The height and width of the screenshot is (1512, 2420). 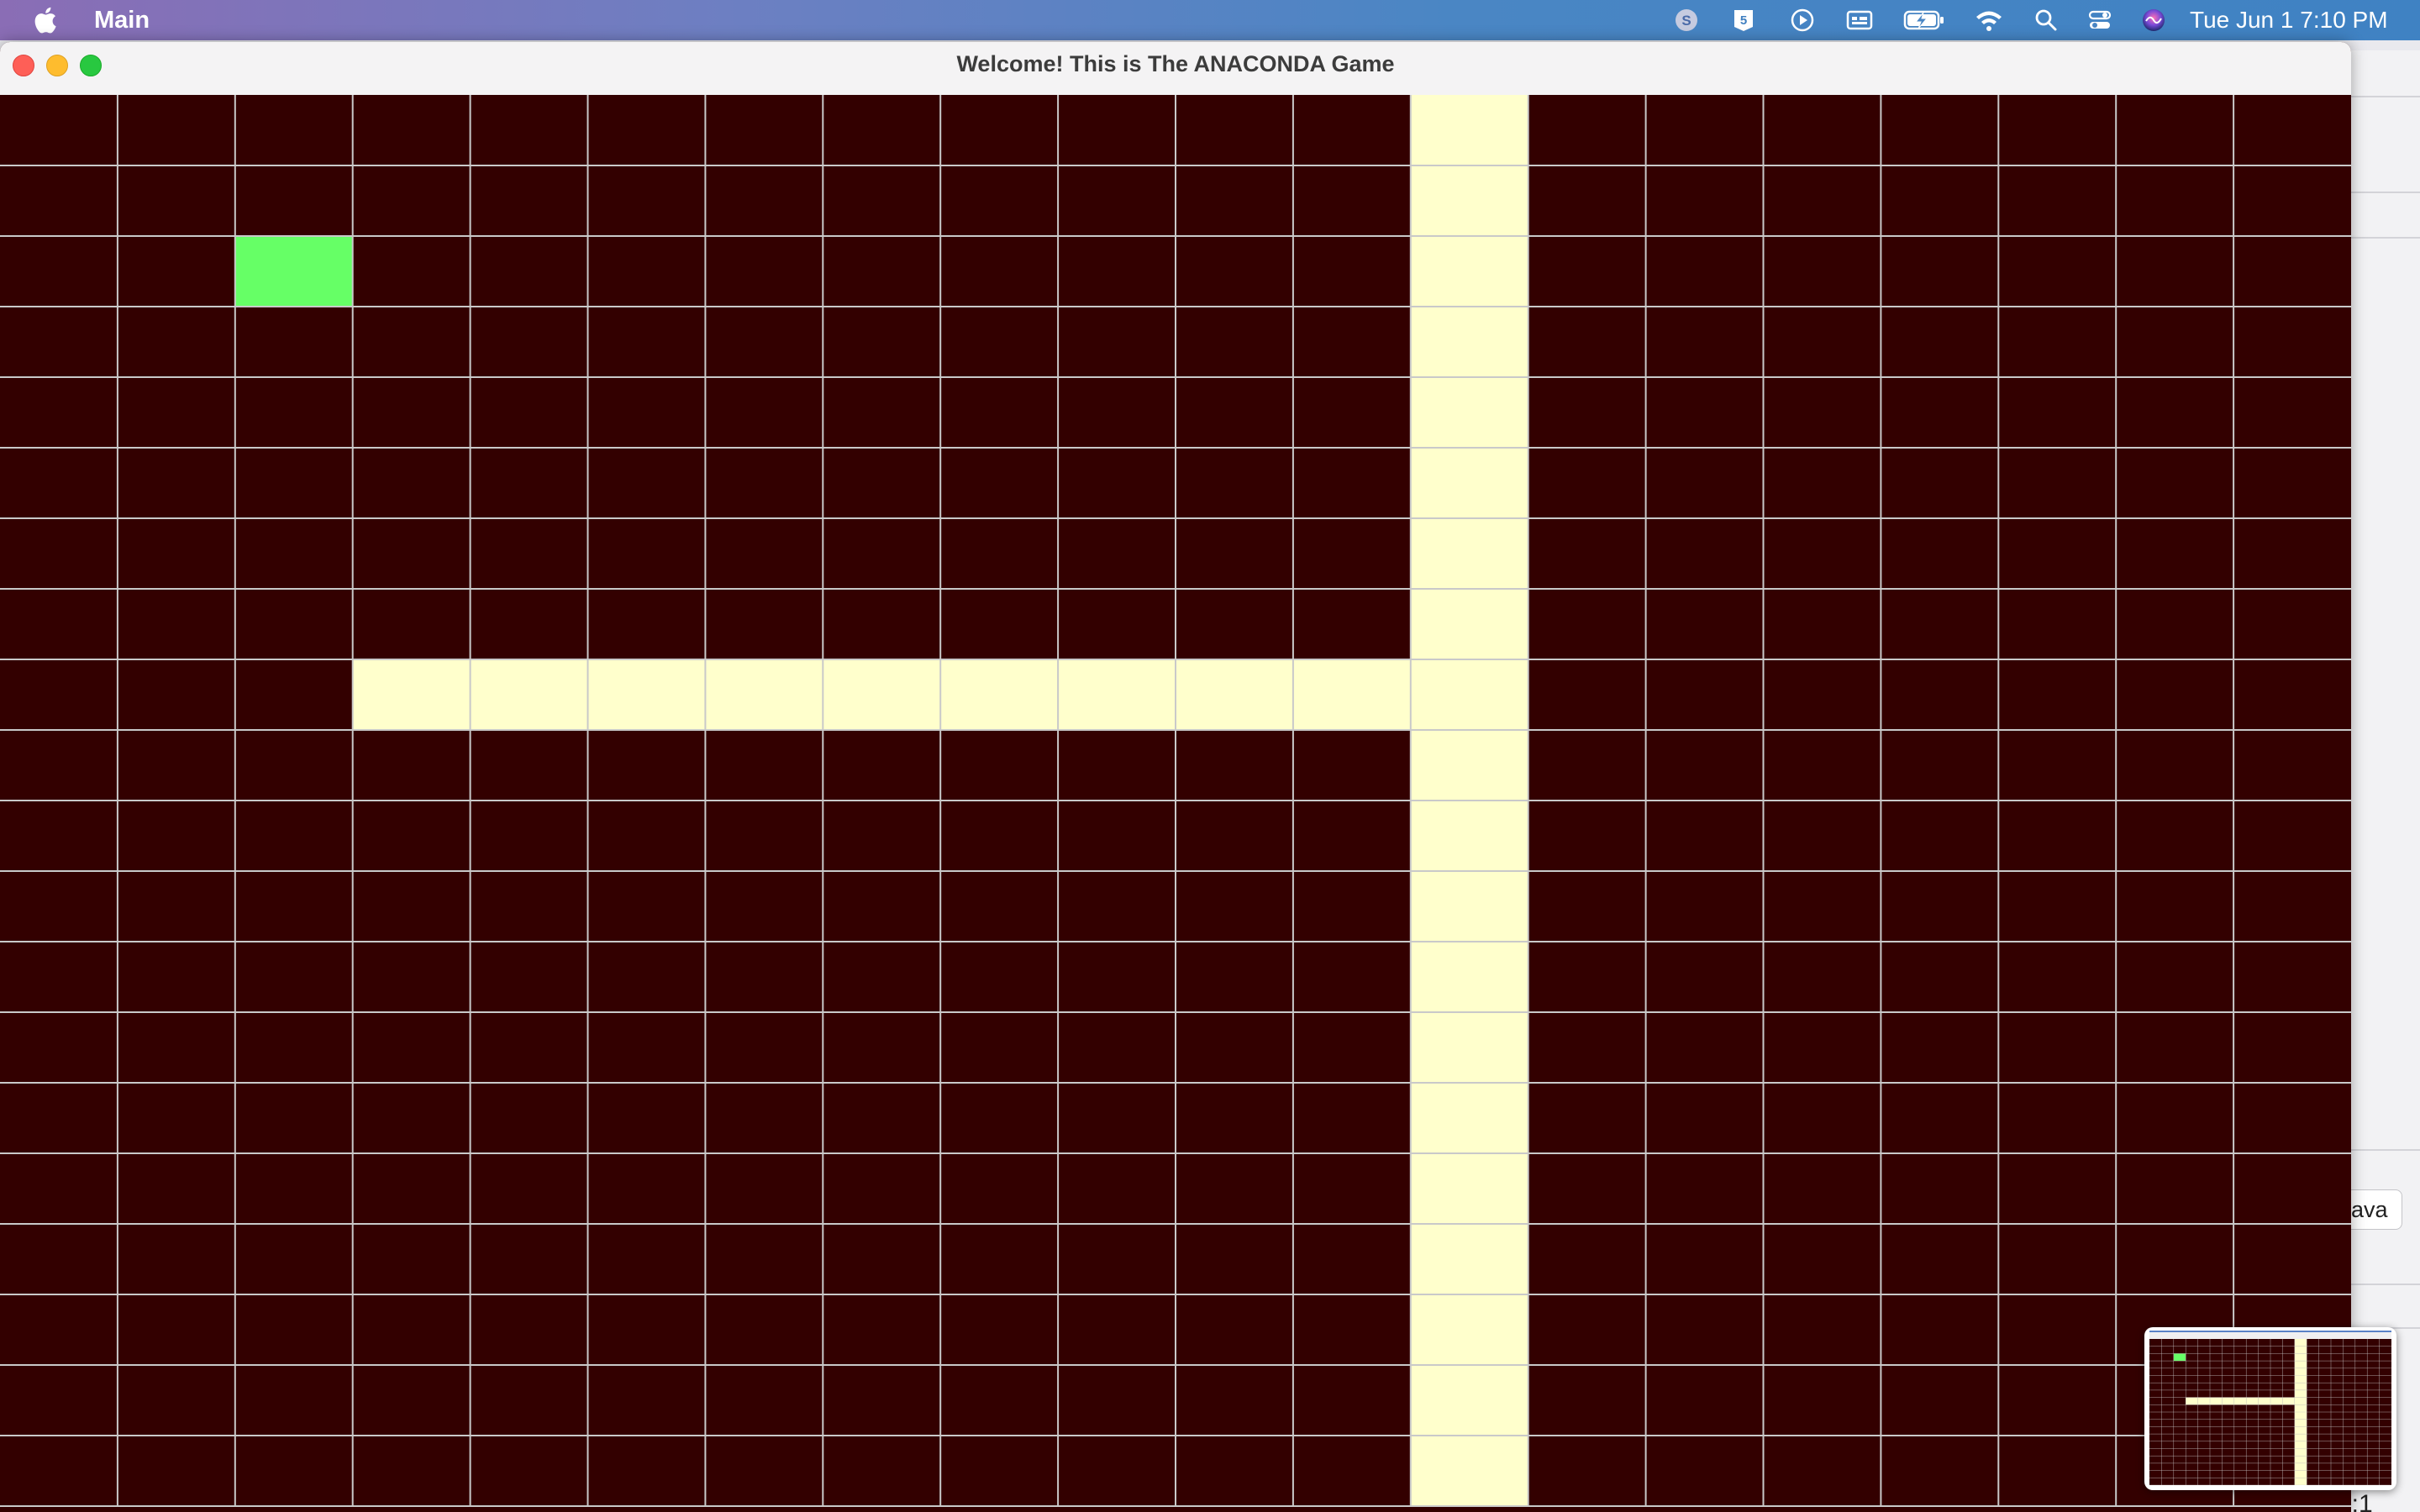 I want to click on screenshot-thumbnail, so click(x=2270, y=1408).